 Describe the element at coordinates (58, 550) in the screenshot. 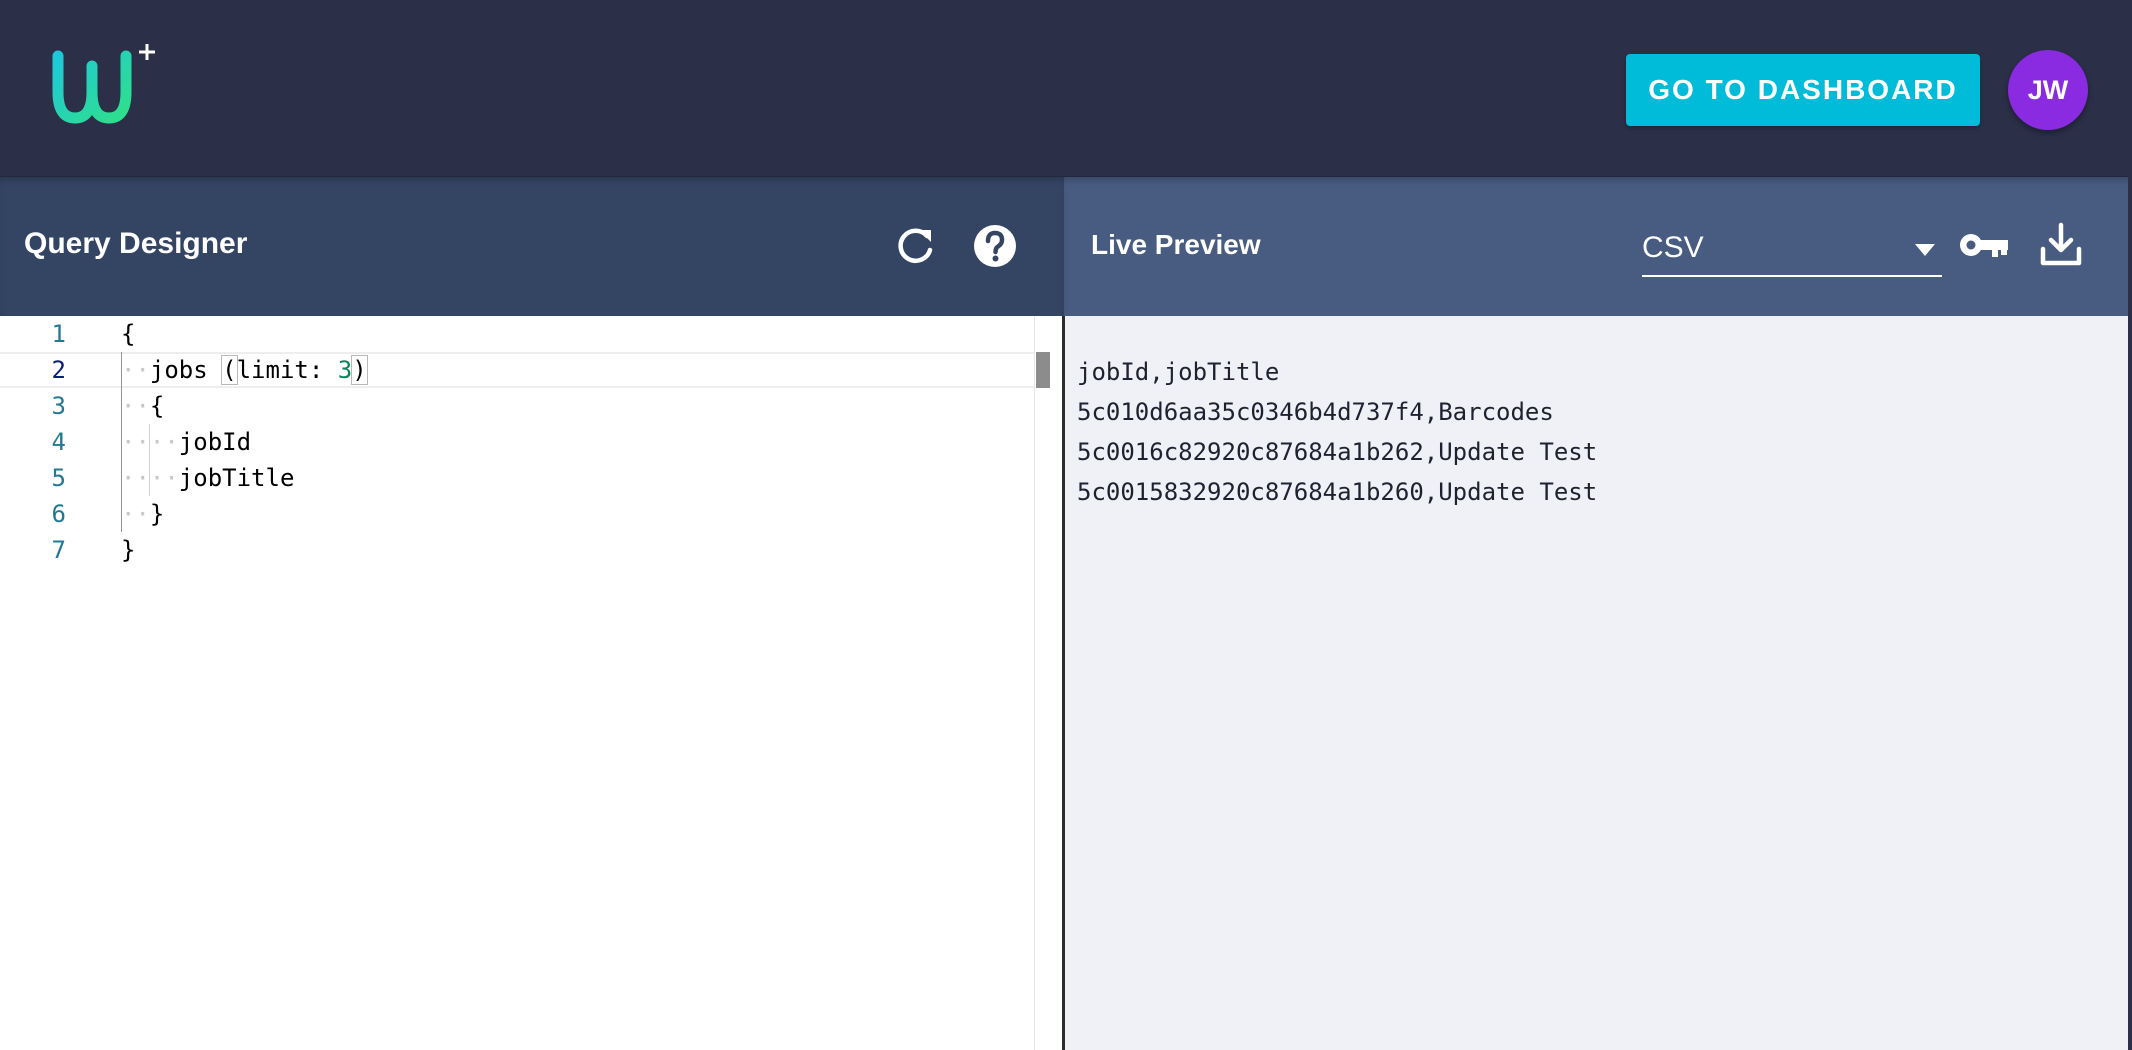

I see `line-number: 7` at that location.